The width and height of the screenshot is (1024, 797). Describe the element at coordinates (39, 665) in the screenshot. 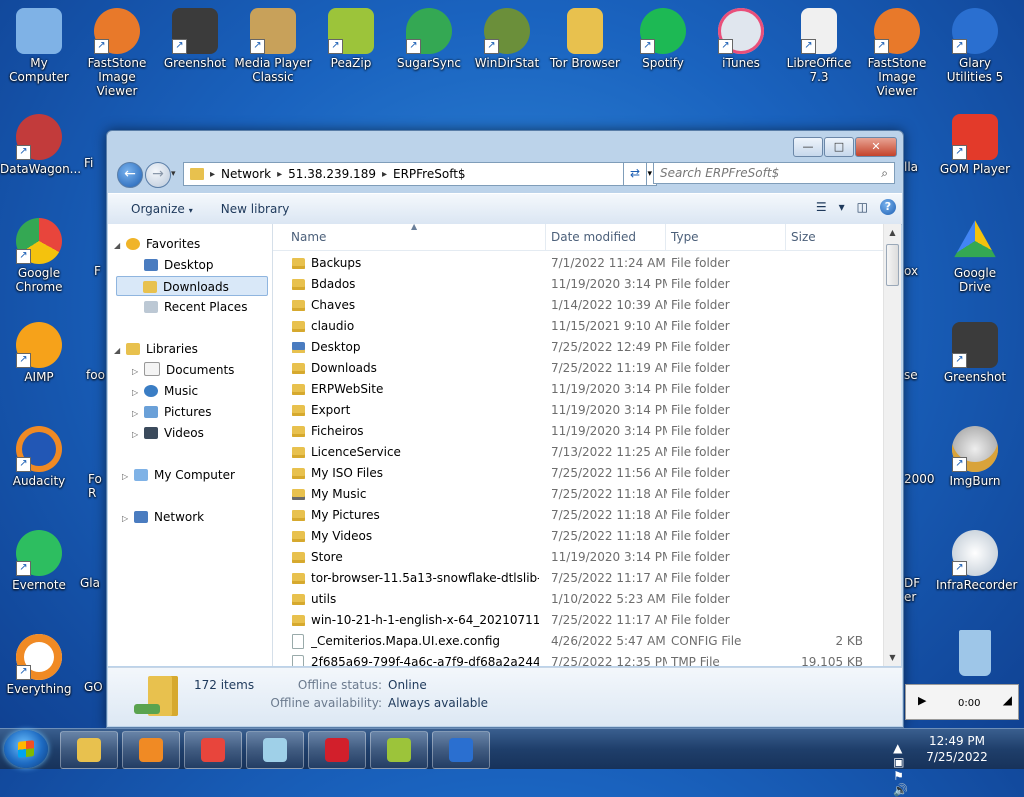

I see `desktop-icon-everything: ↗ Everything` at that location.